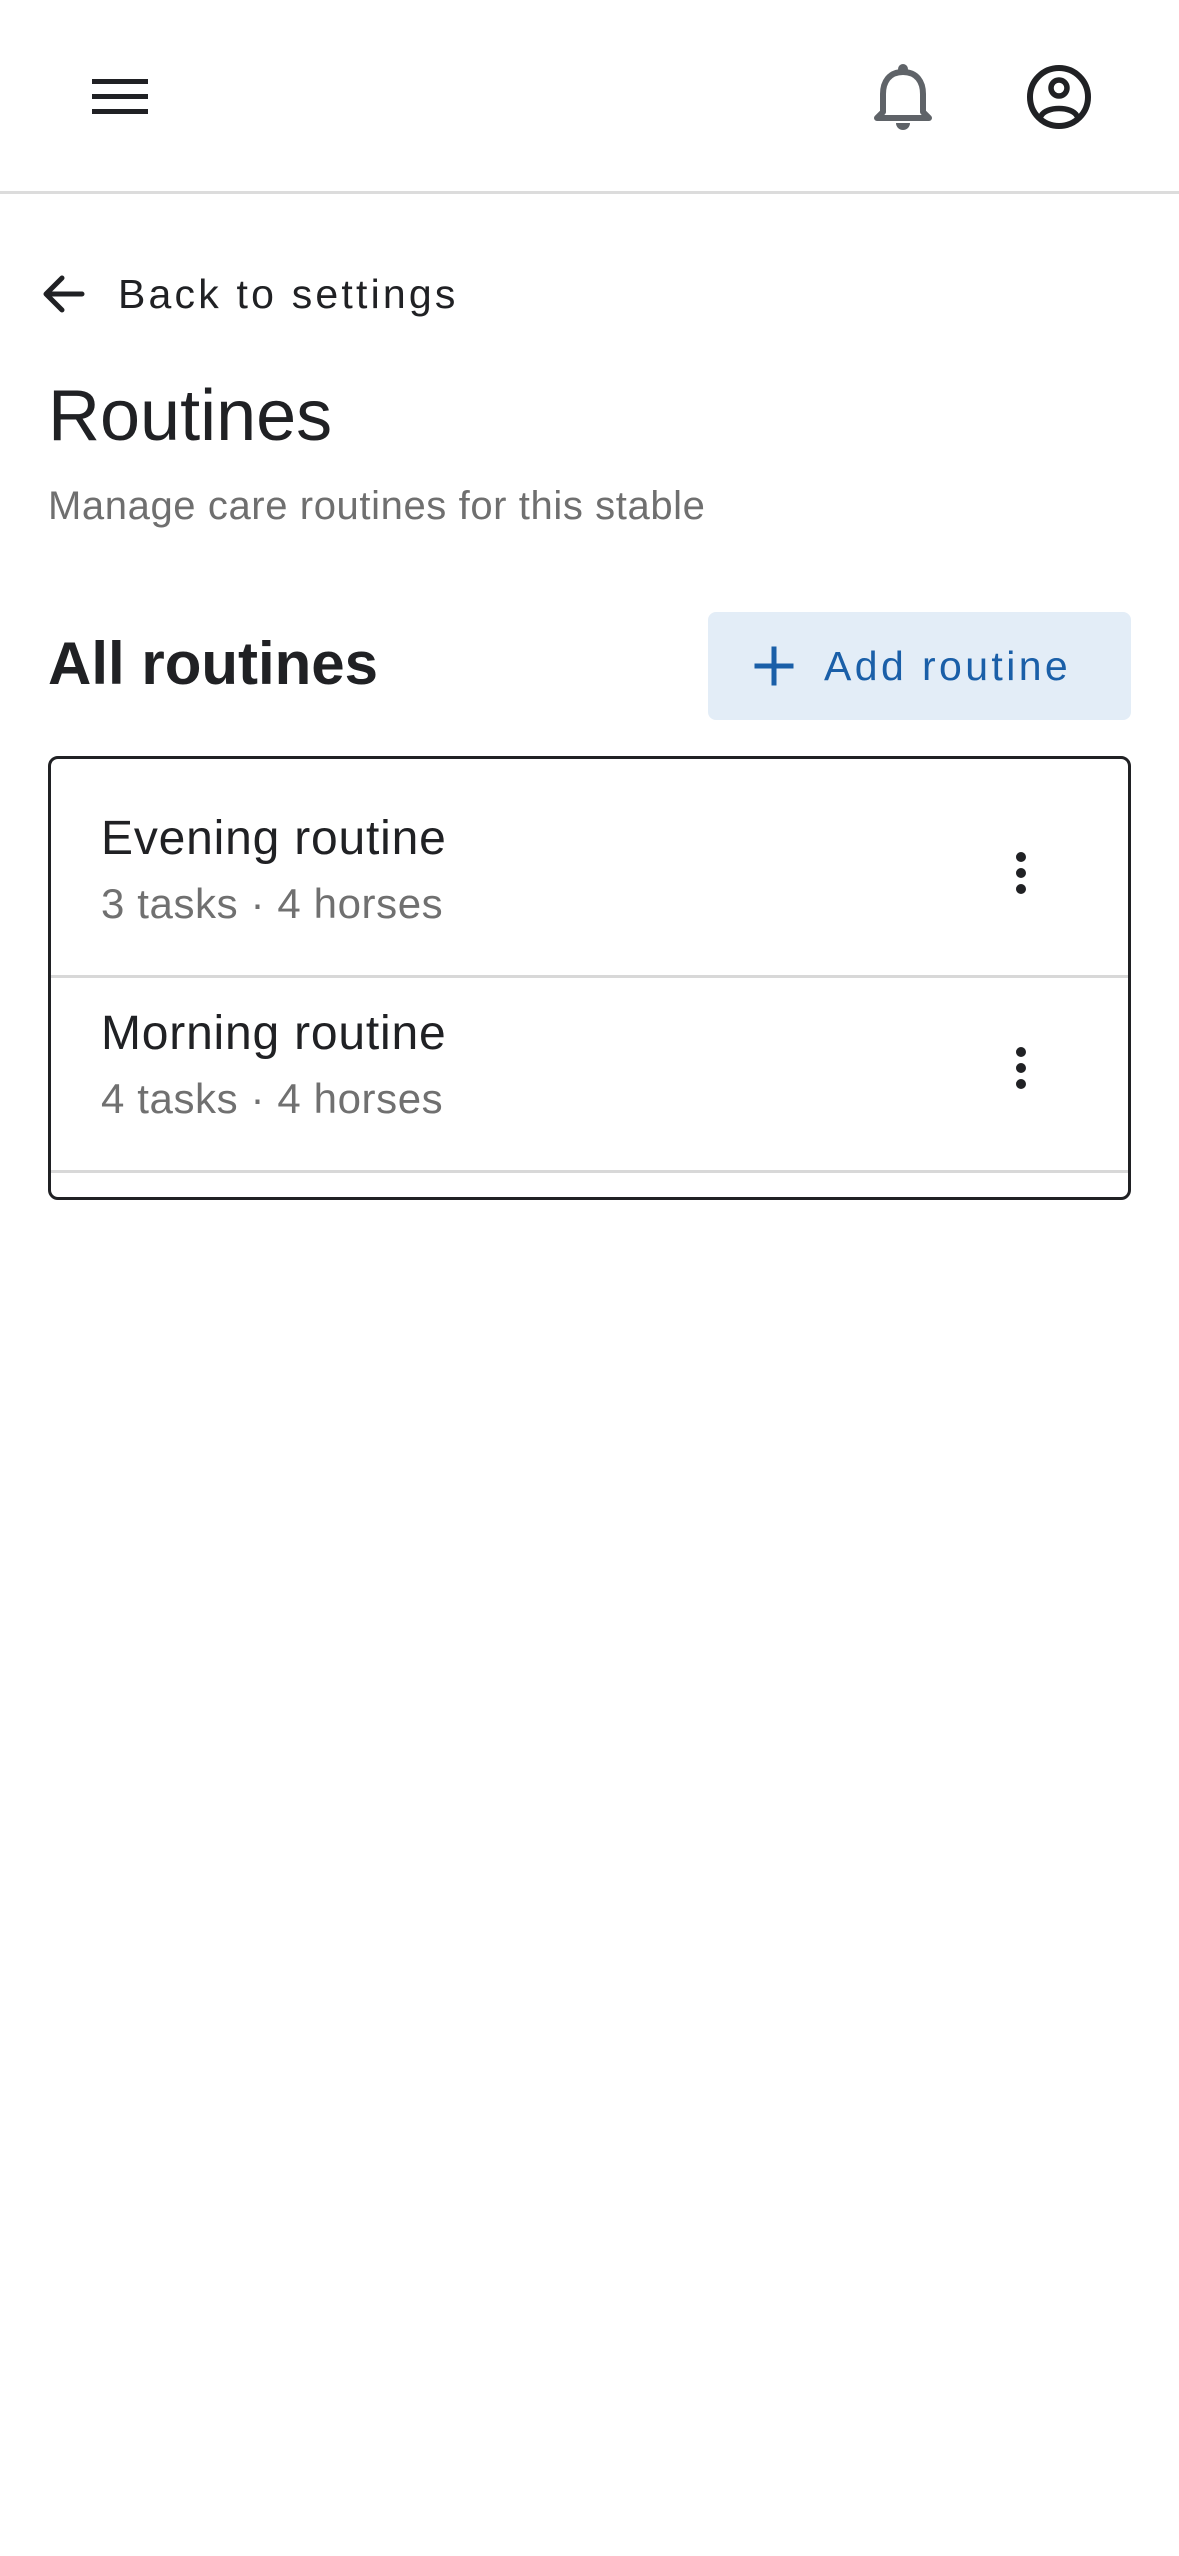  I want to click on list-item-routine: Evening routine 3 tasks · 4 horses, so click(589, 868).